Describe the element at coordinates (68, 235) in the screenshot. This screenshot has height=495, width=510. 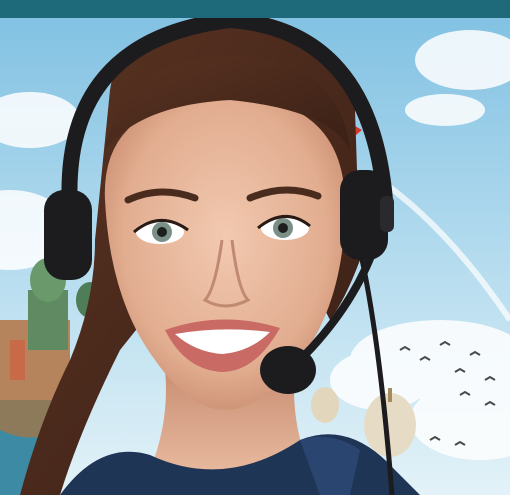
I see `headset-earcup-left` at that location.